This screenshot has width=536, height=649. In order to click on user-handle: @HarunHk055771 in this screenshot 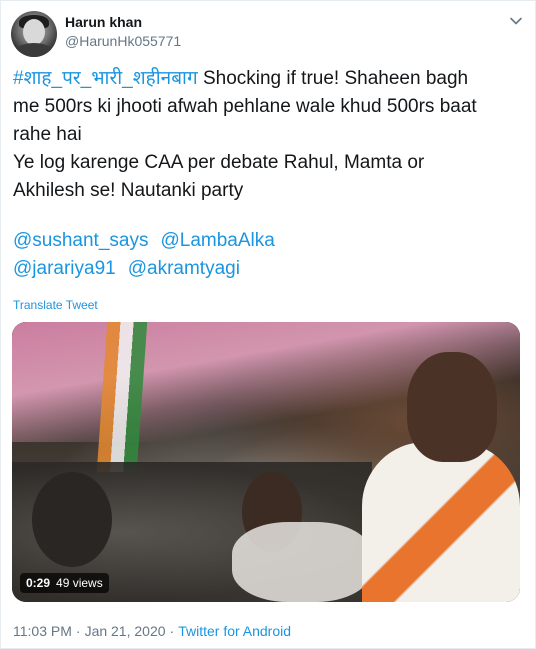, I will do `click(123, 41)`.